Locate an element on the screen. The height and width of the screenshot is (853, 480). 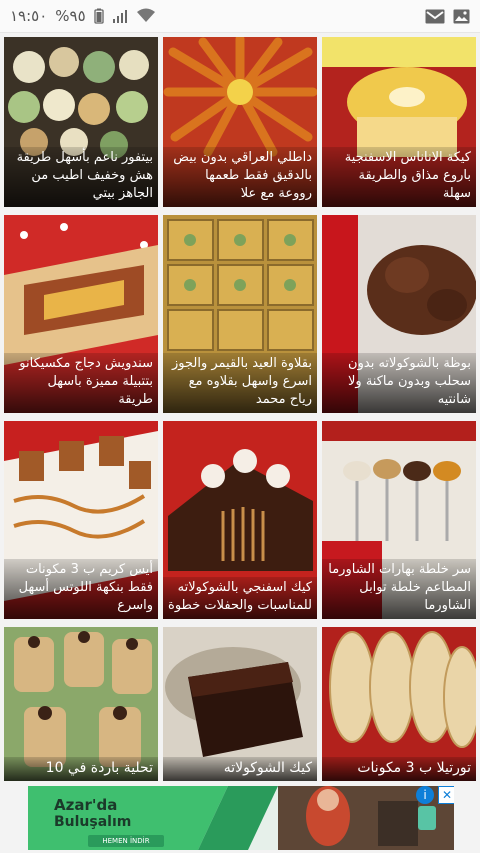
battery-level: %٩٥ is located at coordinates (70, 16).